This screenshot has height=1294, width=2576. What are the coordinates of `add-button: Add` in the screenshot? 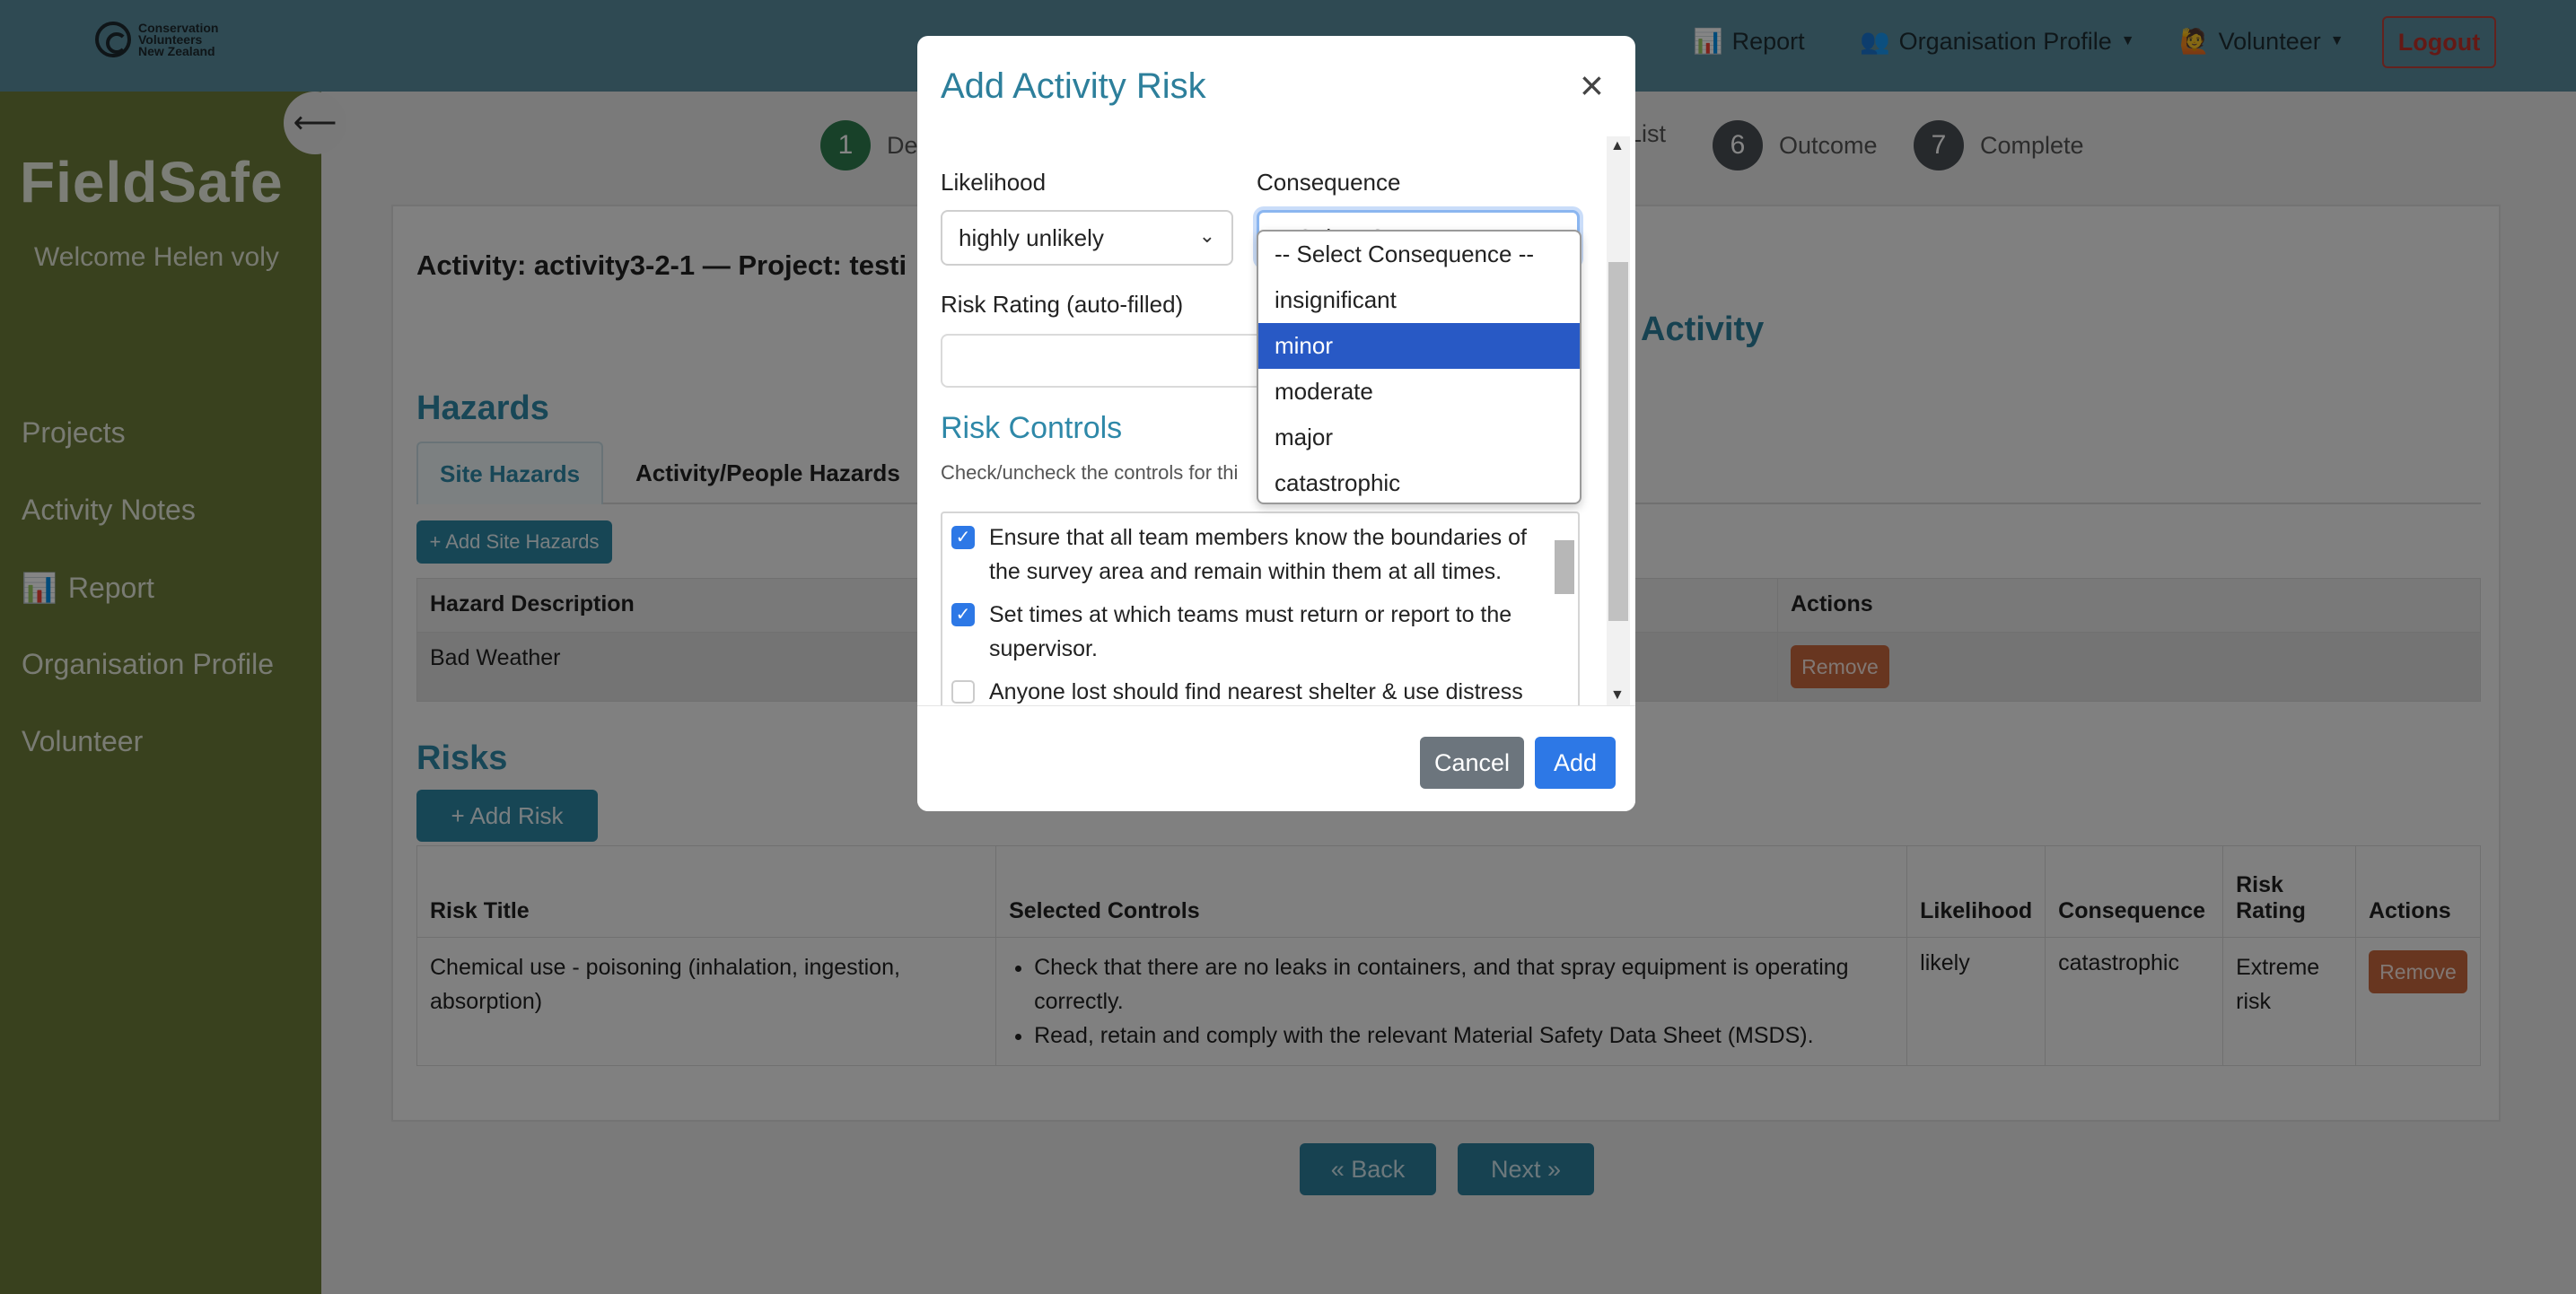 It's located at (1575, 763).